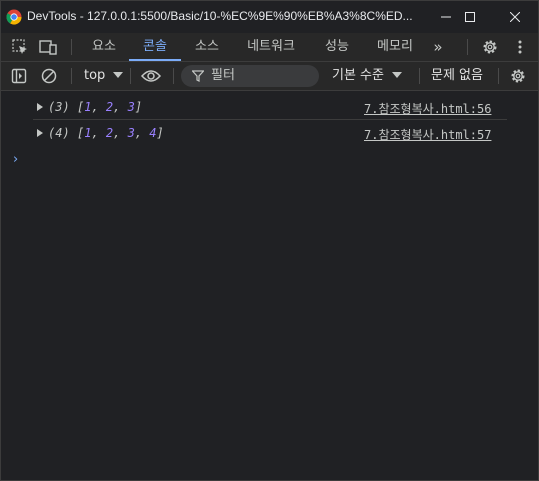  What do you see at coordinates (95, 75) in the screenshot?
I see `context-label: top` at bounding box center [95, 75].